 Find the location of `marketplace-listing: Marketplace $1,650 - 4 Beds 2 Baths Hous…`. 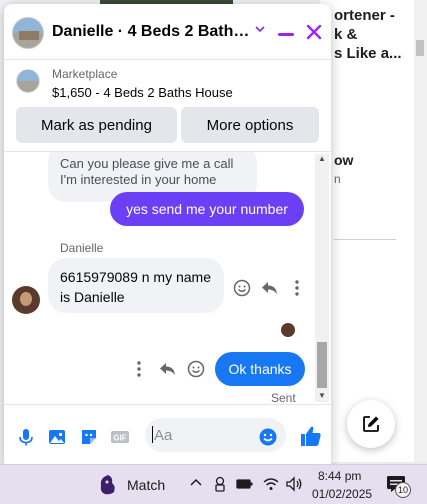

marketplace-listing: Marketplace $1,650 - 4 Beds 2 Baths Hous… is located at coordinates (167, 106).